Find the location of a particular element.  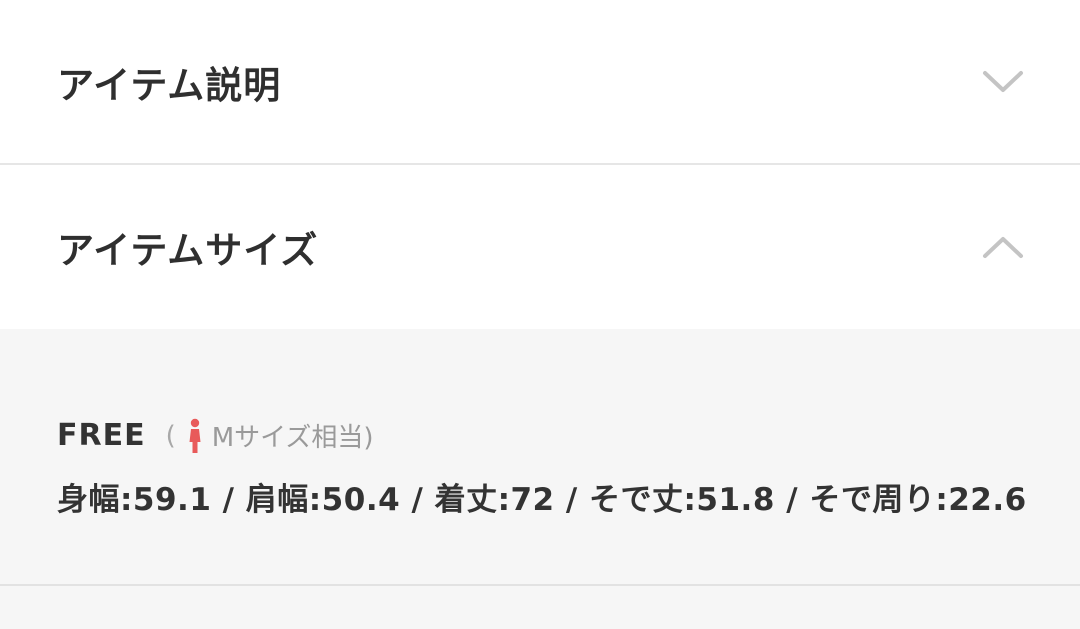

item-description-title: アイテム説明 is located at coordinates (169, 85).